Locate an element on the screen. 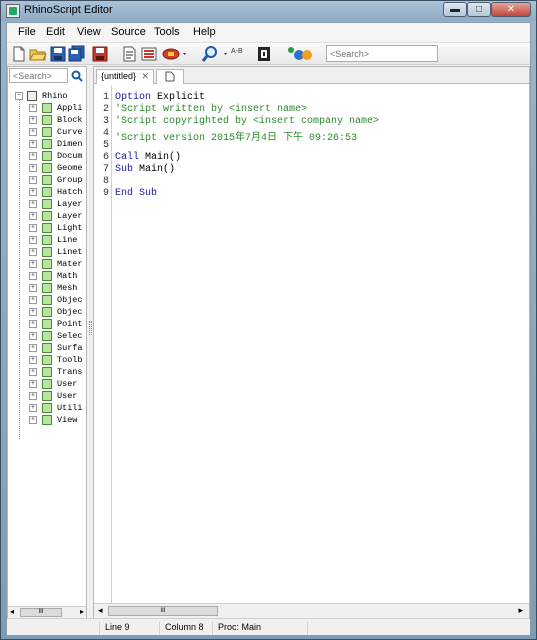 The height and width of the screenshot is (640, 537). open-folder-icon is located at coordinates (38, 54).